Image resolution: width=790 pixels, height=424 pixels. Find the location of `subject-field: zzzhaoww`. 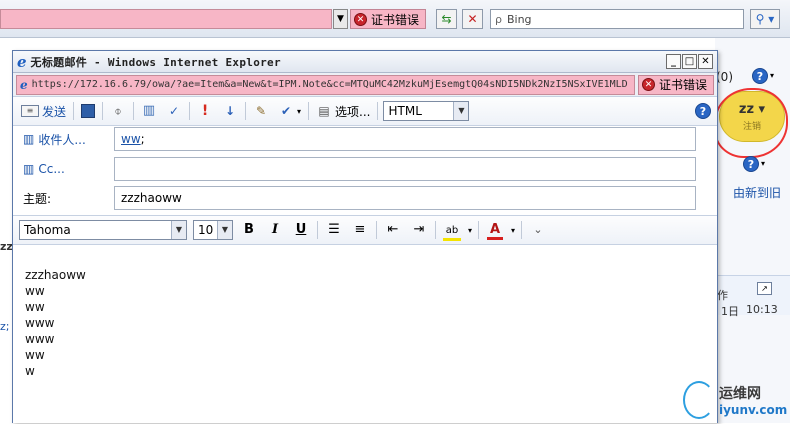

subject-field: zzzhaoww is located at coordinates (405, 198).